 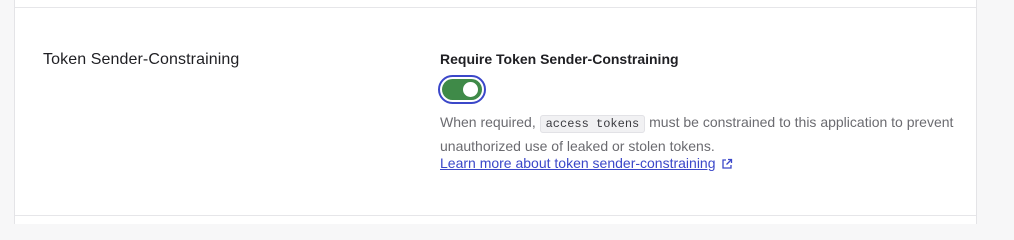 What do you see at coordinates (495, 7) in the screenshot?
I see `top-divider` at bounding box center [495, 7].